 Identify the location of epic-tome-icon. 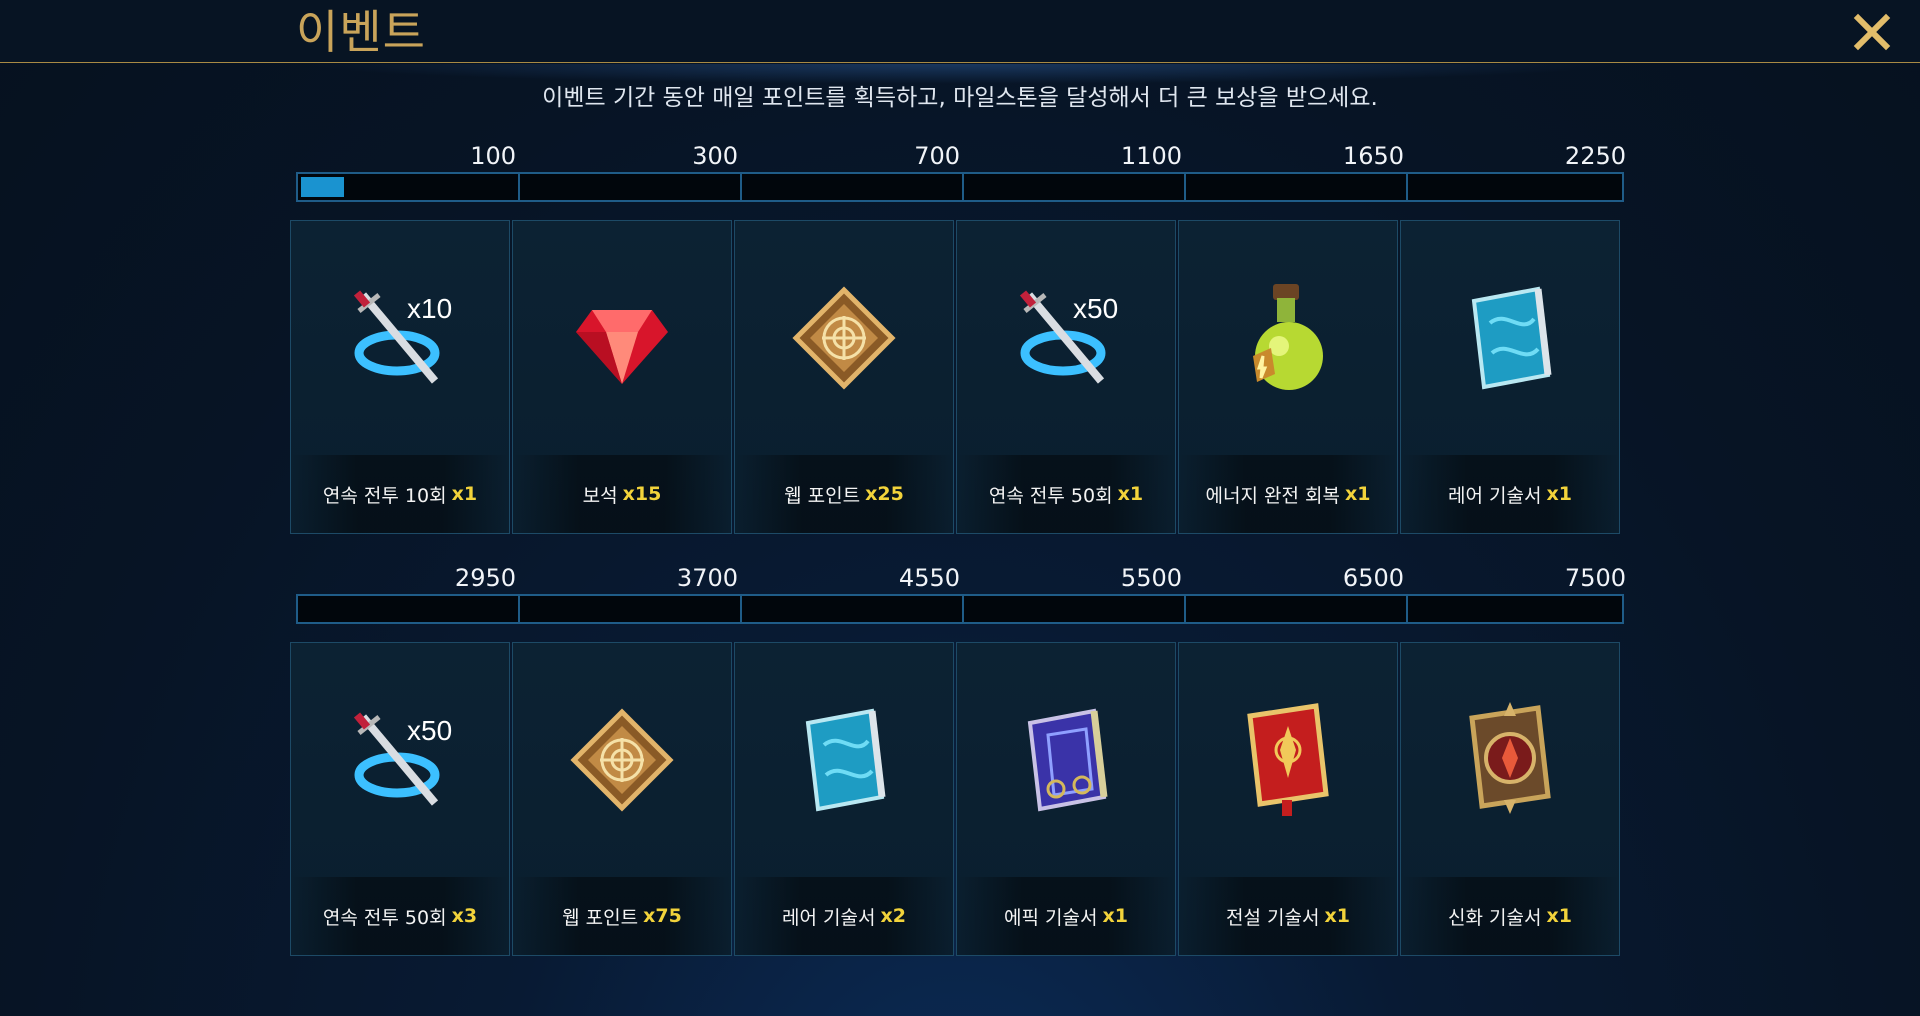
(1067, 760).